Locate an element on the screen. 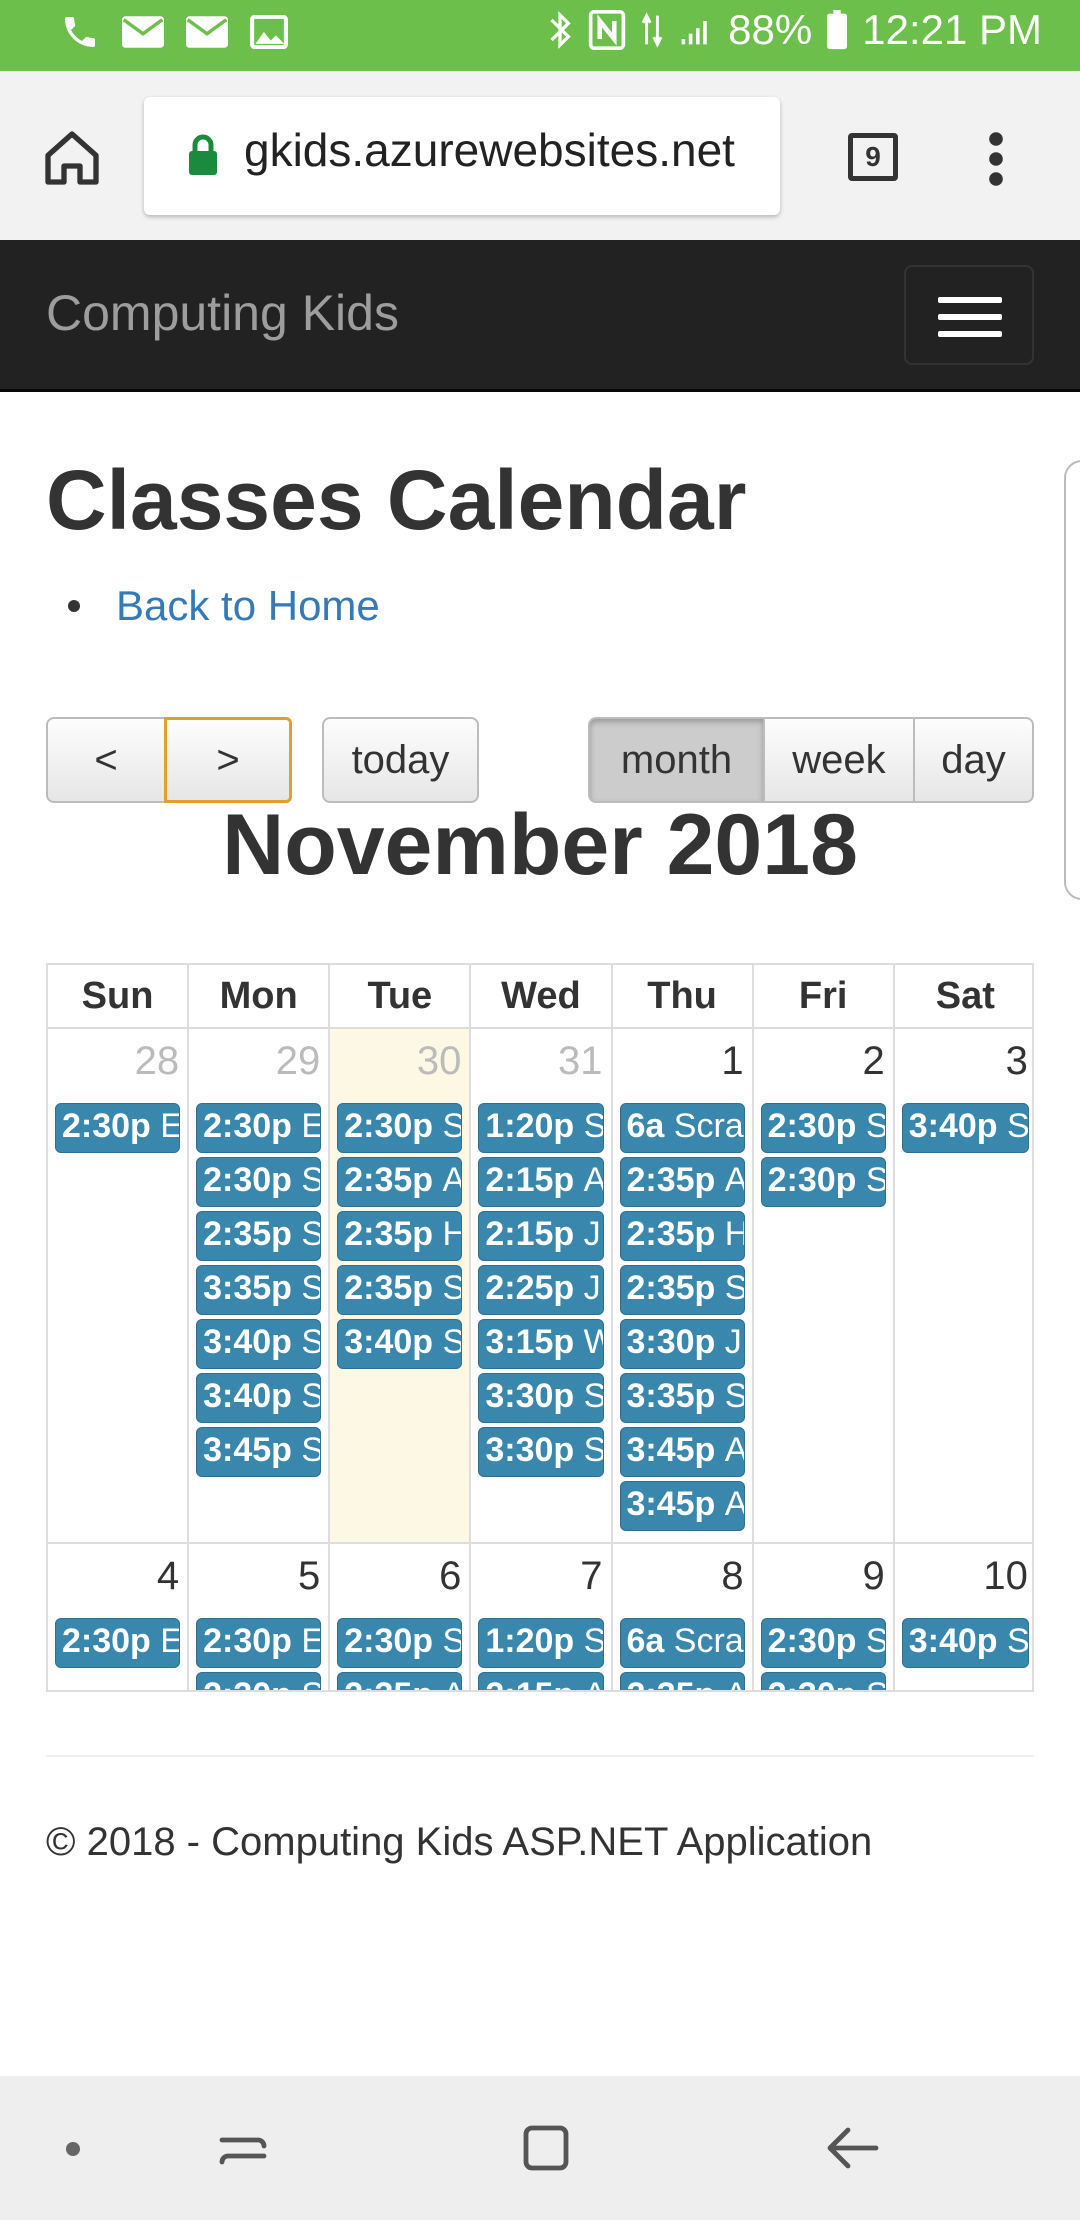 Image resolution: width=1080 pixels, height=2220 pixels. month-view-button: month is located at coordinates (676, 760).